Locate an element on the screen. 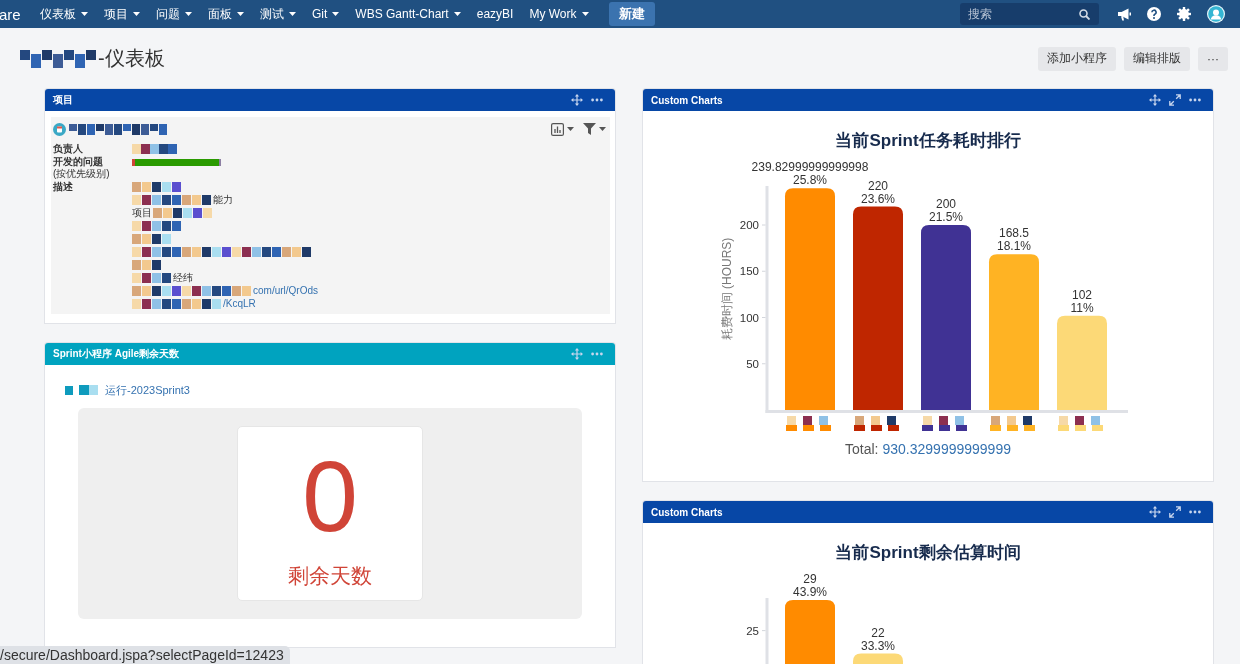 The height and width of the screenshot is (664, 1240). edit-layout-button: 编辑排版 is located at coordinates (1157, 58).